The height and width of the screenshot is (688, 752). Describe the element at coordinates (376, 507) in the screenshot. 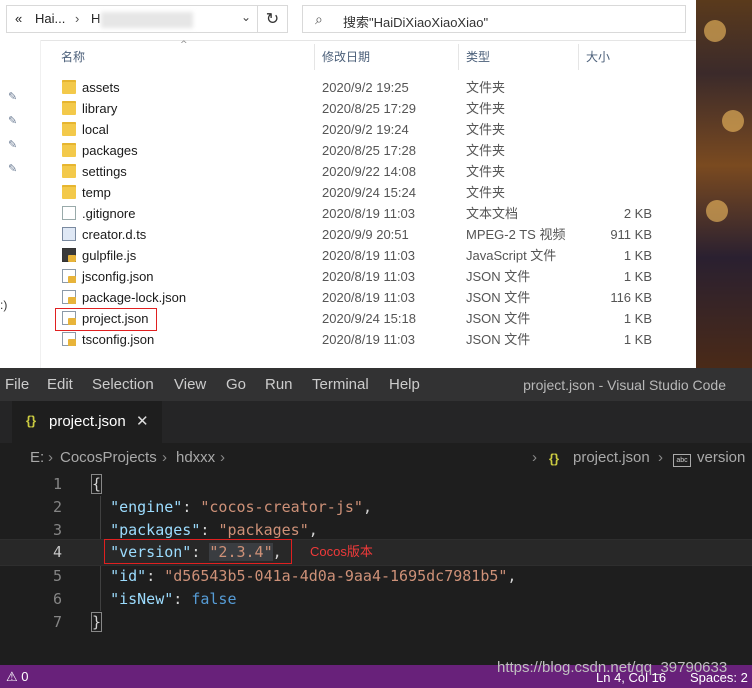

I see `code-line: 2 "engine": "cocos-creator-js",` at that location.